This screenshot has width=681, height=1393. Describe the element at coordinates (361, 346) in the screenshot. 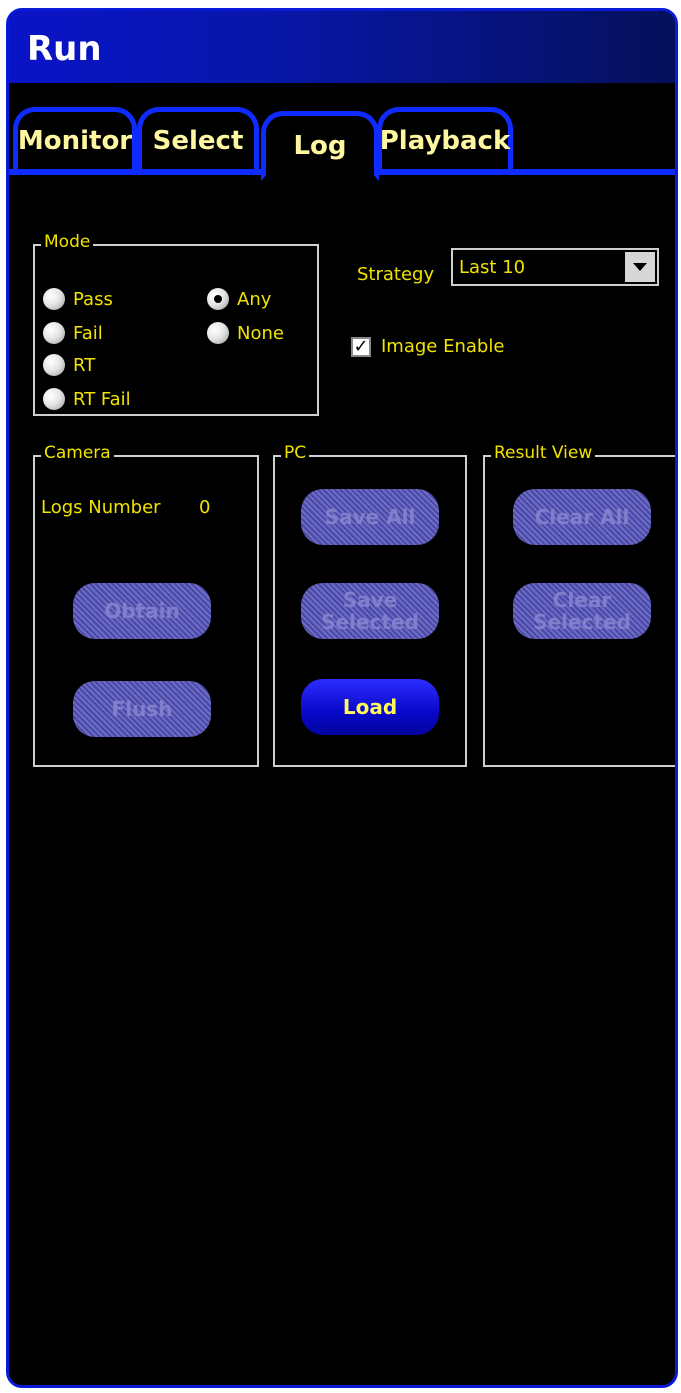

I see `image-enable-checkbox: ✓` at that location.